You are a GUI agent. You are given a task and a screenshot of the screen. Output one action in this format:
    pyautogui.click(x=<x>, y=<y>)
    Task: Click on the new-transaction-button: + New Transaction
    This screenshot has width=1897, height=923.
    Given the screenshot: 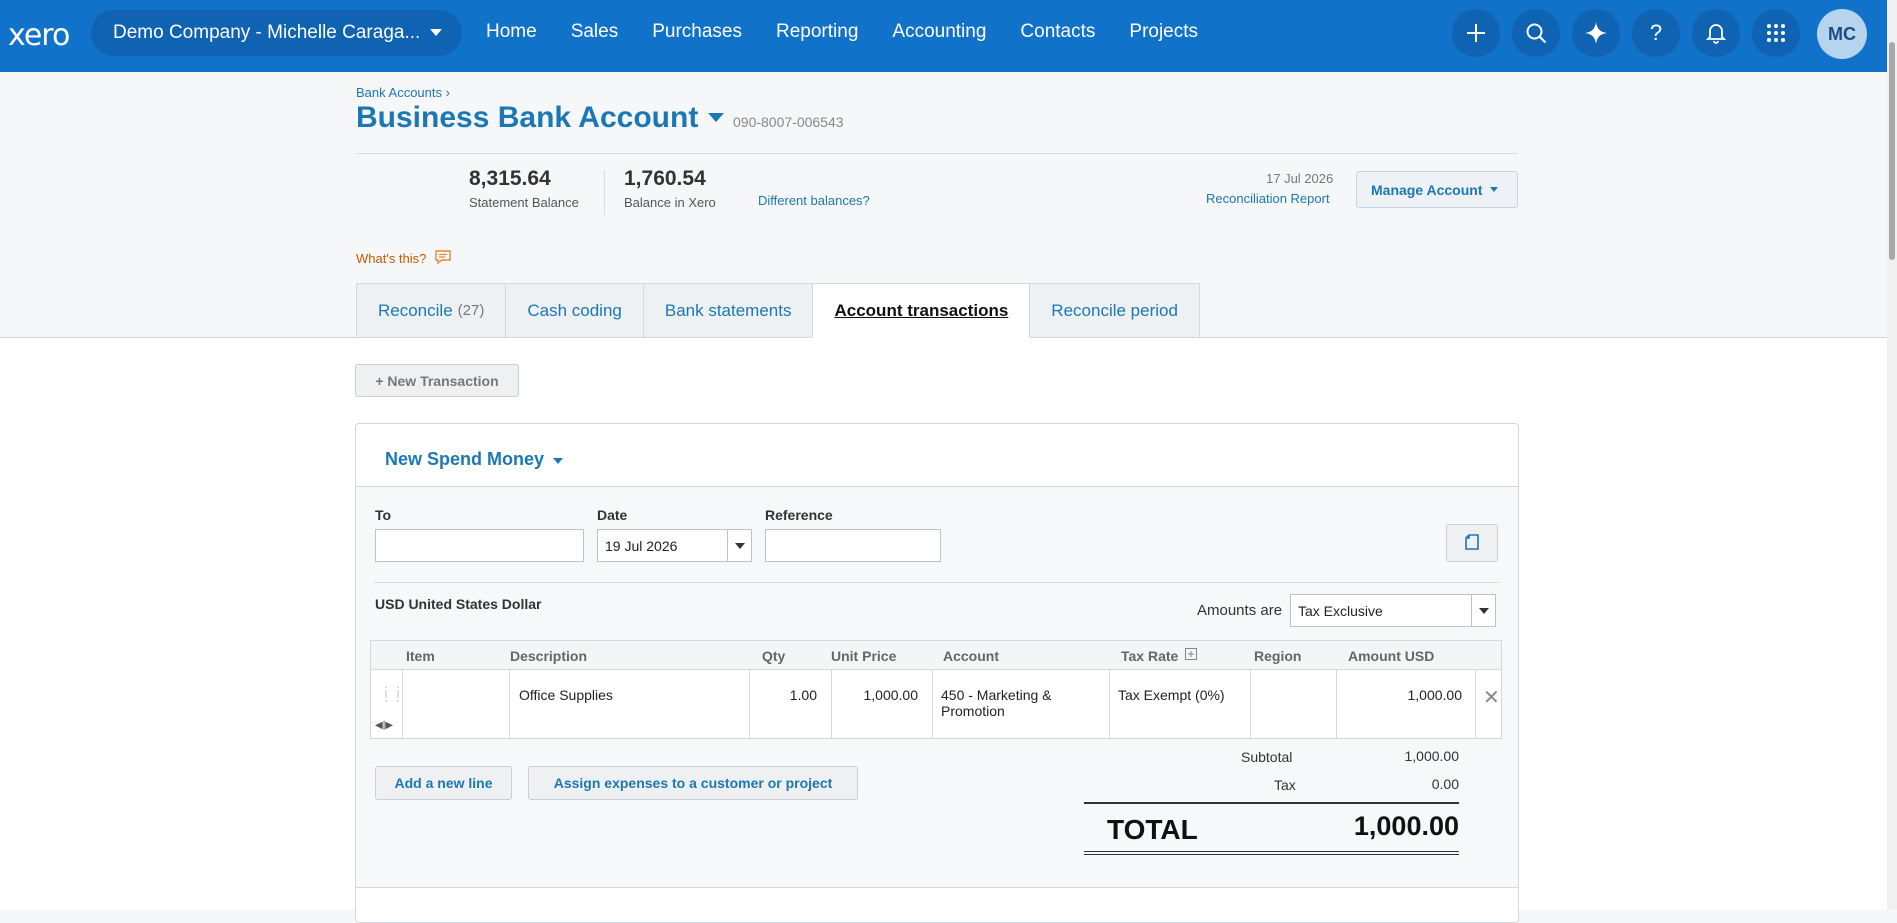 What is the action you would take?
    pyautogui.click(x=437, y=380)
    